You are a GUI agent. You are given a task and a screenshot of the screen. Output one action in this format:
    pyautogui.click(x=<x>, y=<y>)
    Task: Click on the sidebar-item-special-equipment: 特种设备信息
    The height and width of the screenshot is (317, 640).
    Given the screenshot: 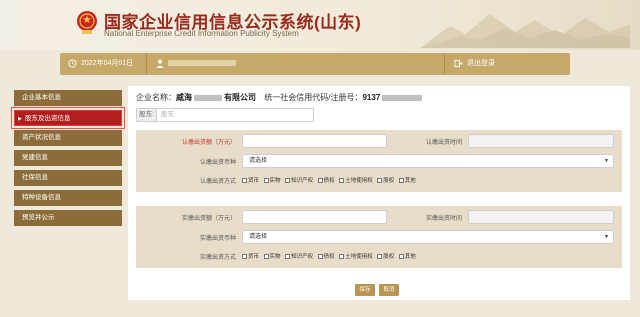 What is the action you would take?
    pyautogui.click(x=68, y=198)
    